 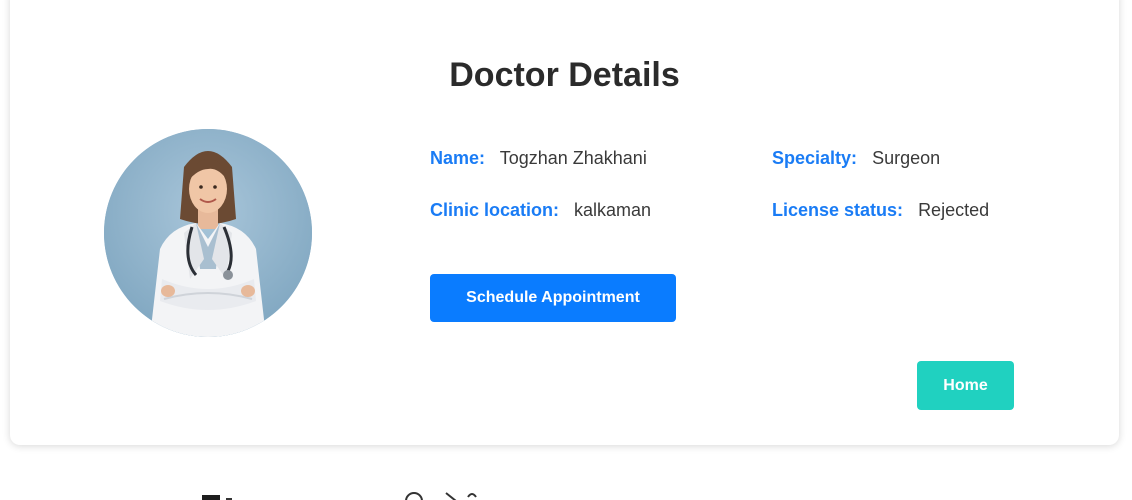 What do you see at coordinates (965, 385) in the screenshot?
I see `home-button: Home` at bounding box center [965, 385].